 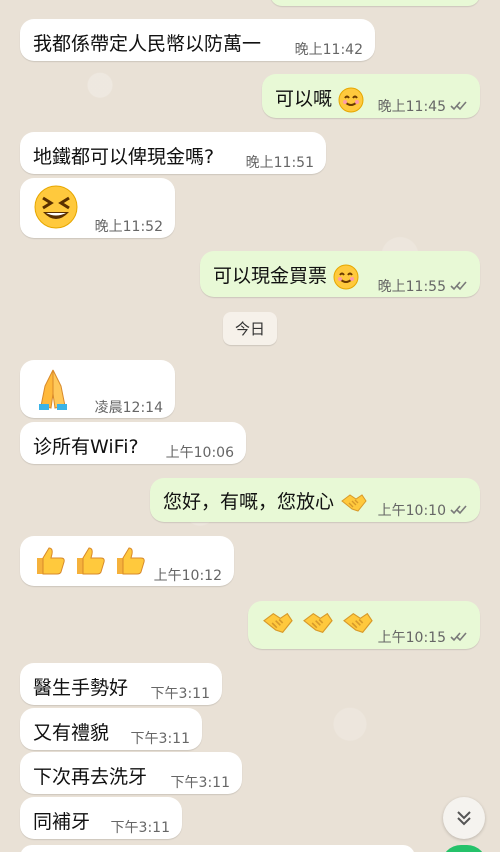 I want to click on previous-message-edge, so click(x=375, y=3).